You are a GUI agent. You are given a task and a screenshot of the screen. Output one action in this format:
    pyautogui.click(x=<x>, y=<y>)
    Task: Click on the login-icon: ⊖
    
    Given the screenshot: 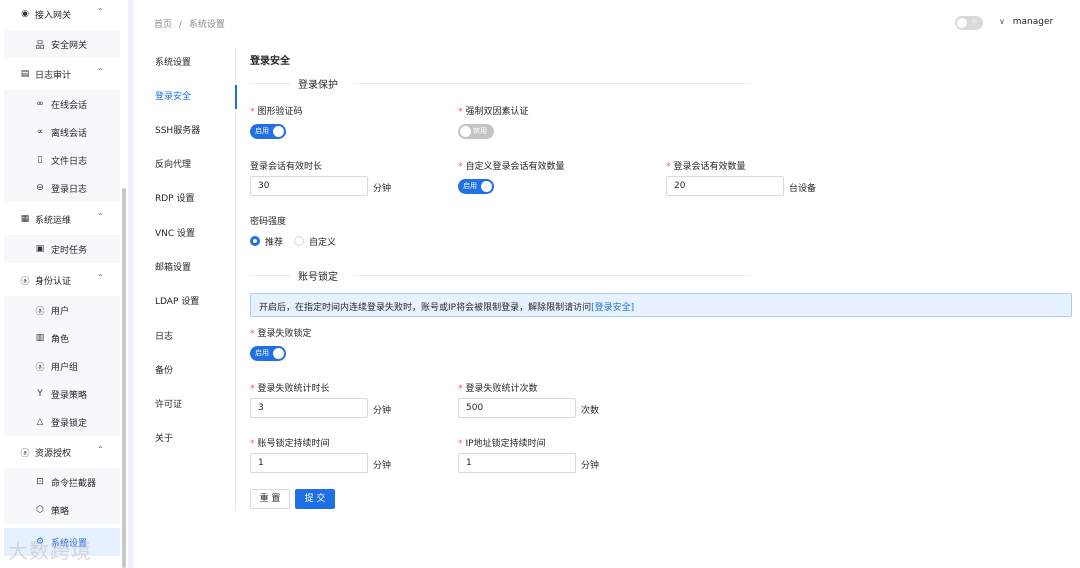 What is the action you would take?
    pyautogui.click(x=40, y=188)
    